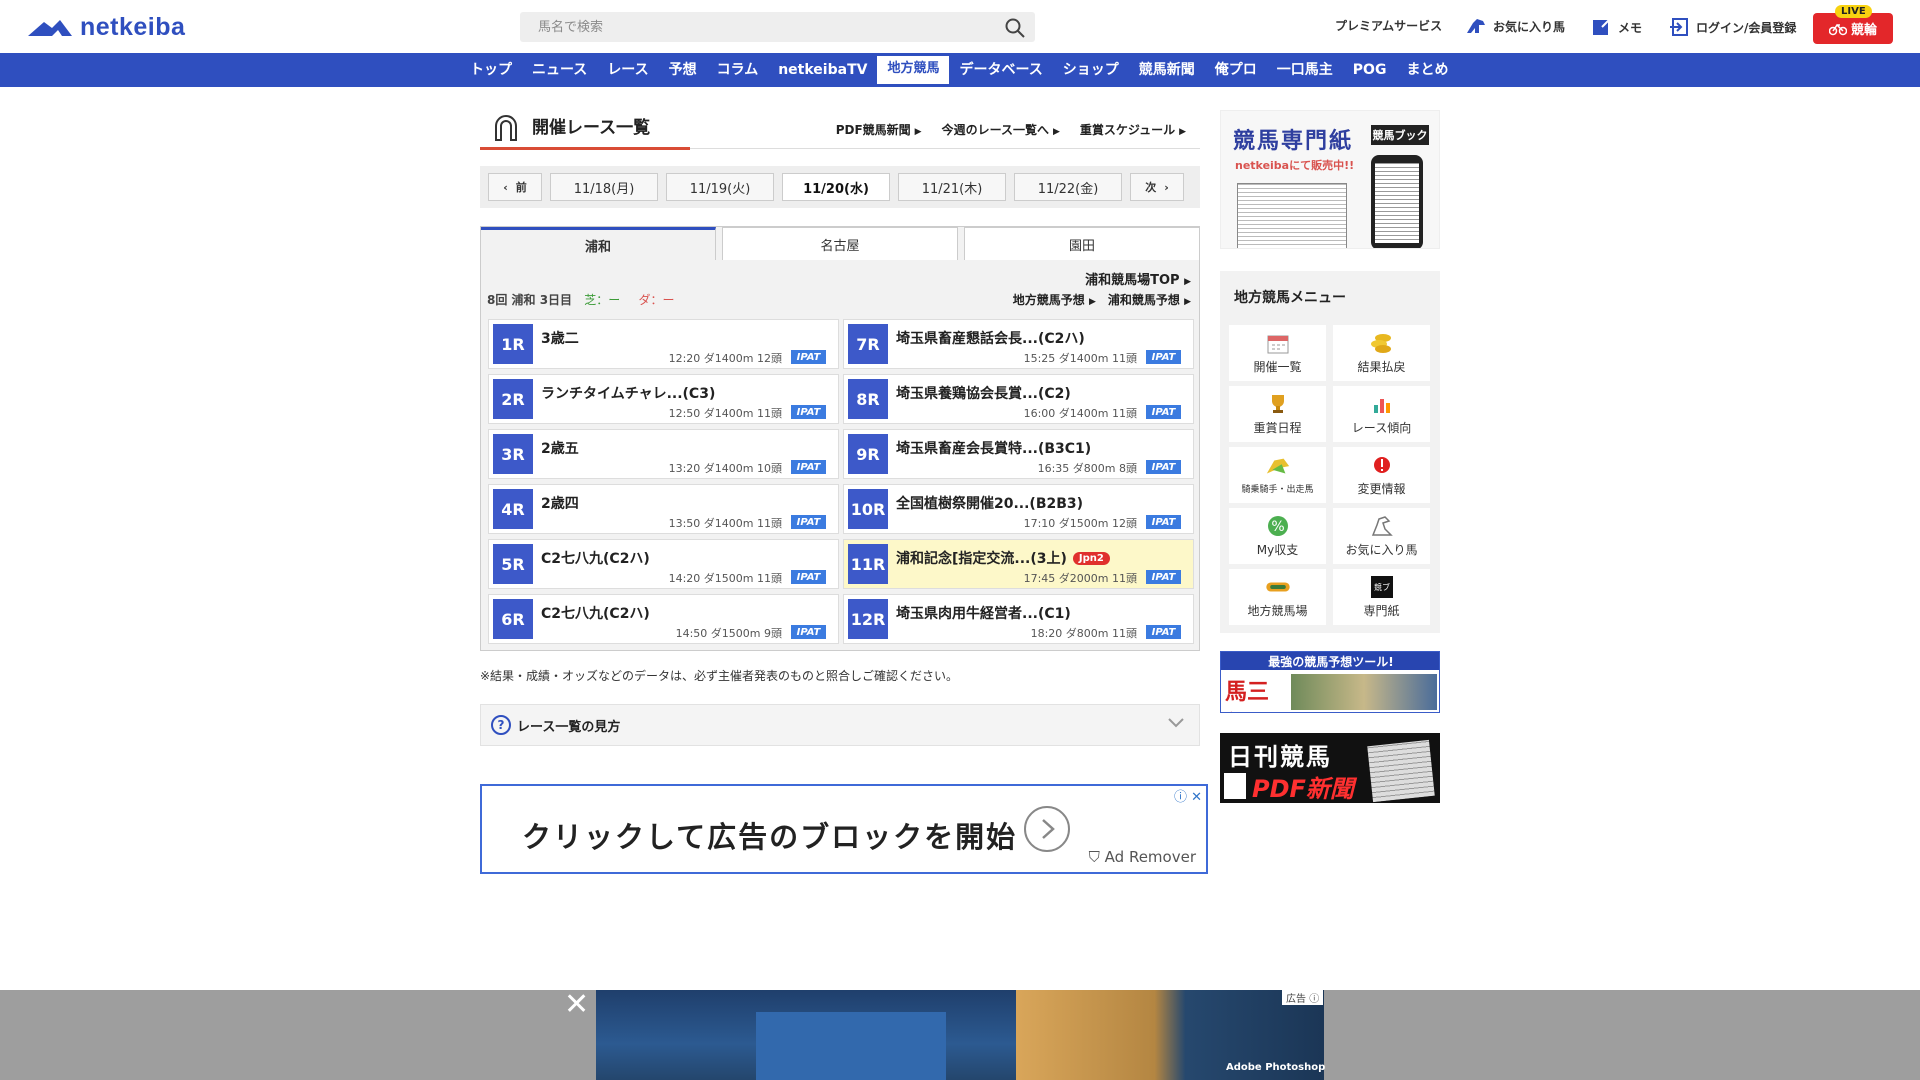  What do you see at coordinates (960, 1035) in the screenshot?
I see `bottom-ad-image` at bounding box center [960, 1035].